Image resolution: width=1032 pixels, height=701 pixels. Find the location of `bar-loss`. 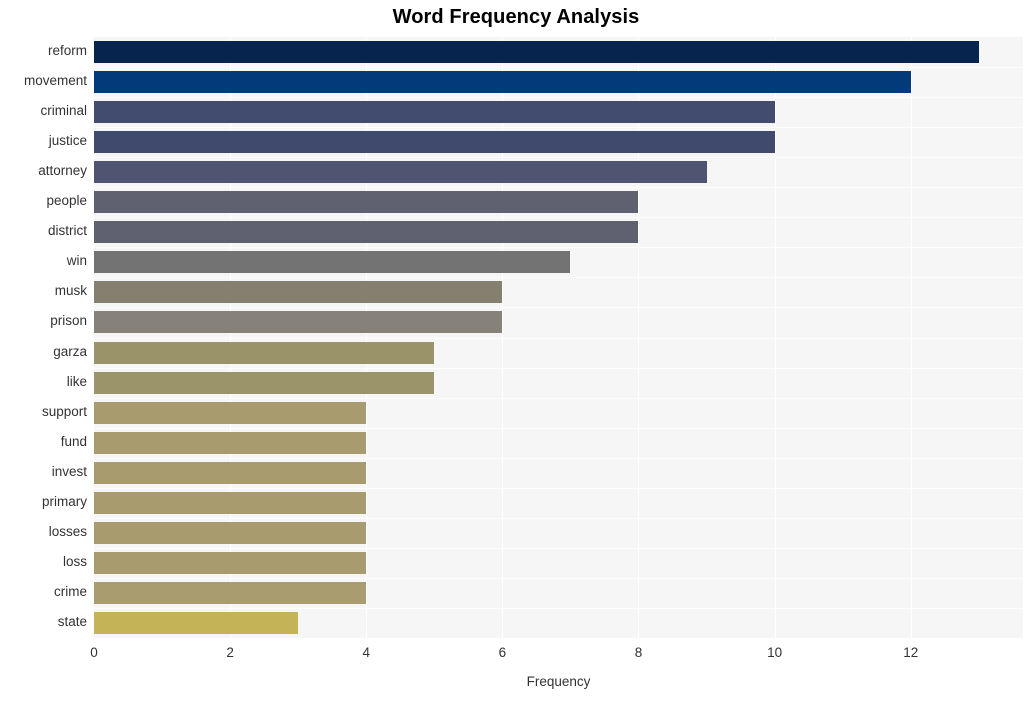

bar-loss is located at coordinates (230, 562).